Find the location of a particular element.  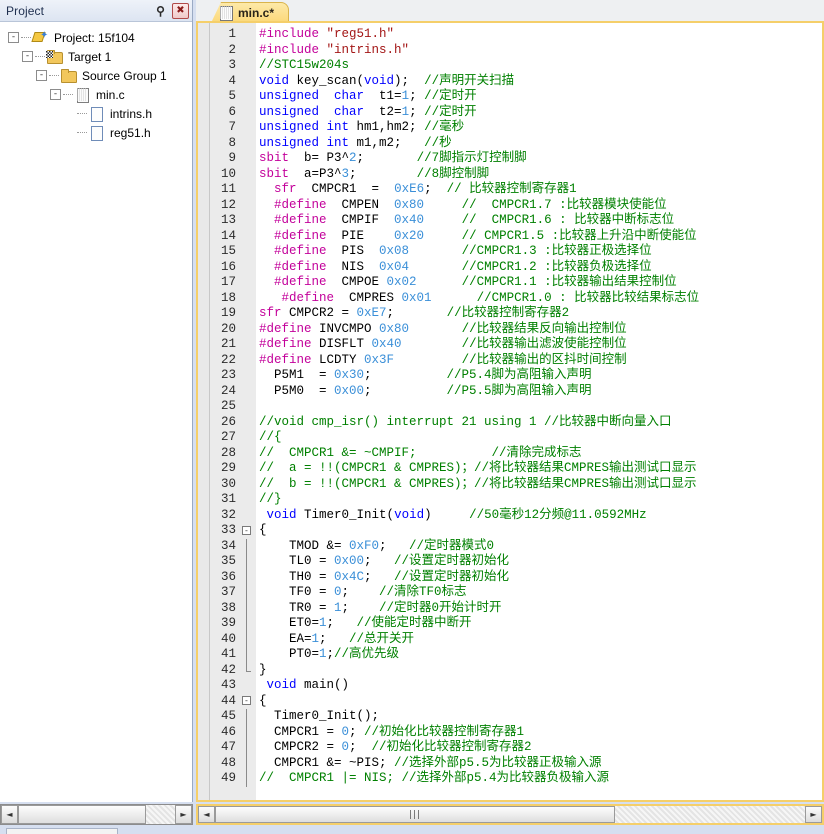

code-line: ET0=1; //使能定时器中断开 is located at coordinates (539, 624).